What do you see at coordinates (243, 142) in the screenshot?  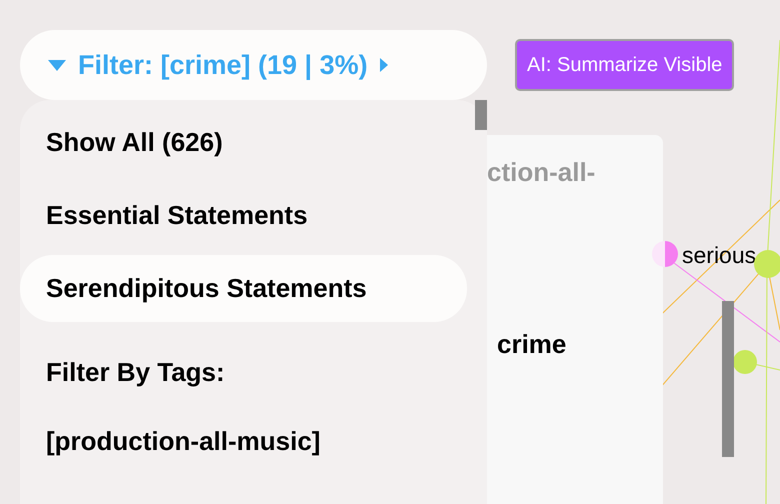 I see `menu-item: Show All (626)` at bounding box center [243, 142].